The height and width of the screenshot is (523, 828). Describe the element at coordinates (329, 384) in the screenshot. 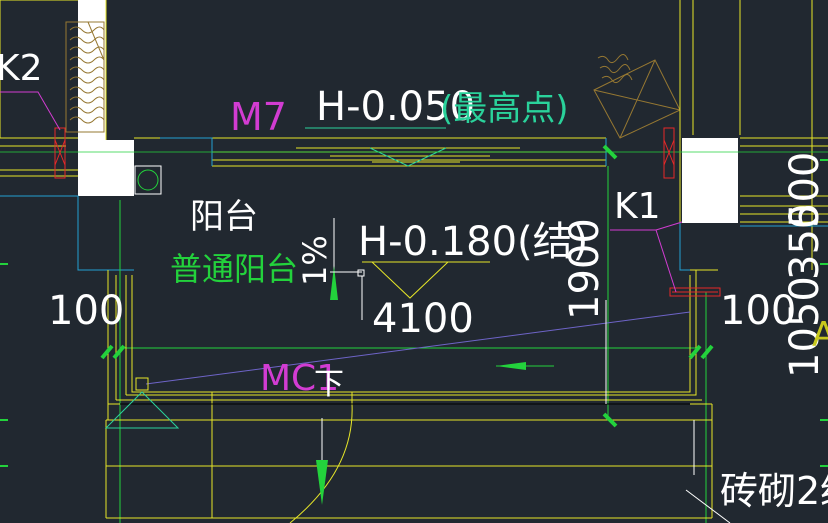

I see `label-down: 下` at that location.